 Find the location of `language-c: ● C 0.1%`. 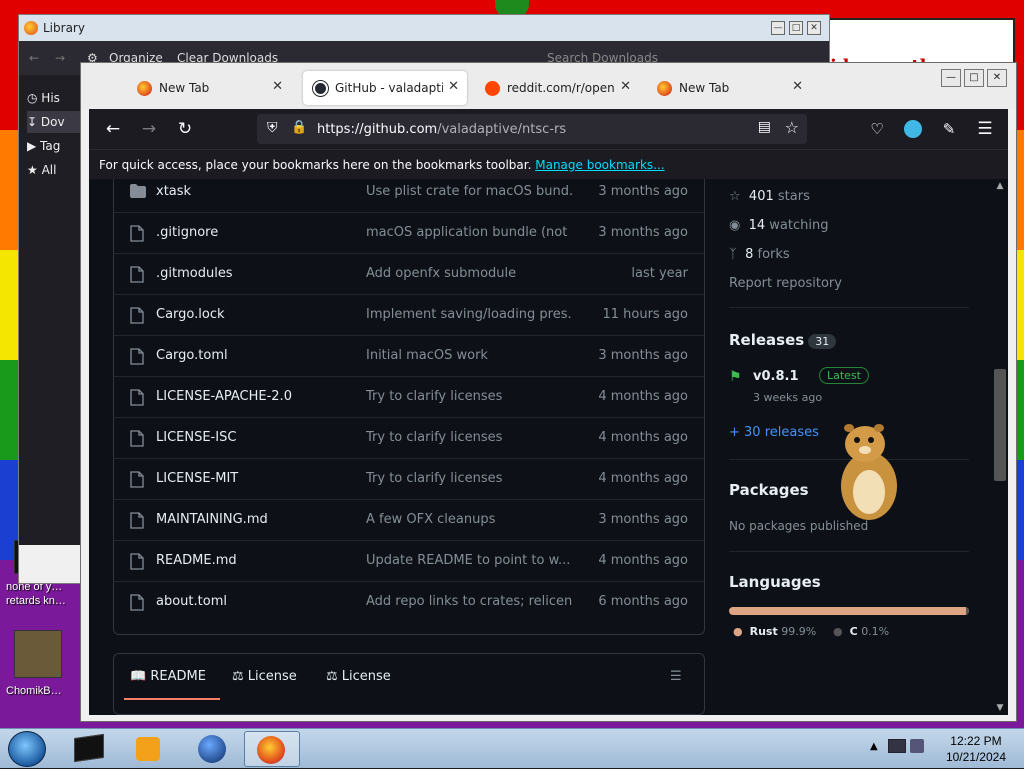

language-c: ● C 0.1% is located at coordinates (861, 631).